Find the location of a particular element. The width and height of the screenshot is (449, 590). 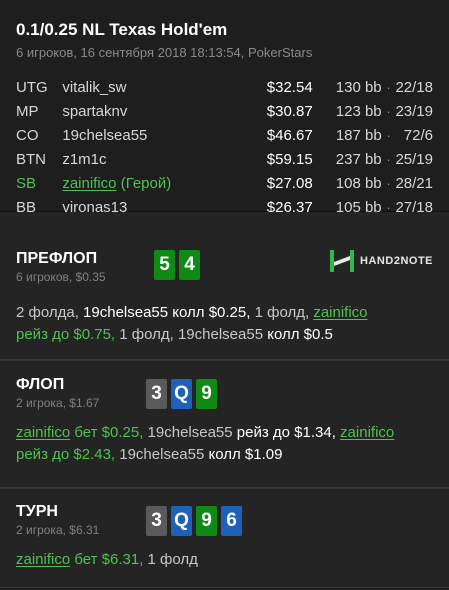

hero-tag: (Герой) is located at coordinates (144, 183).